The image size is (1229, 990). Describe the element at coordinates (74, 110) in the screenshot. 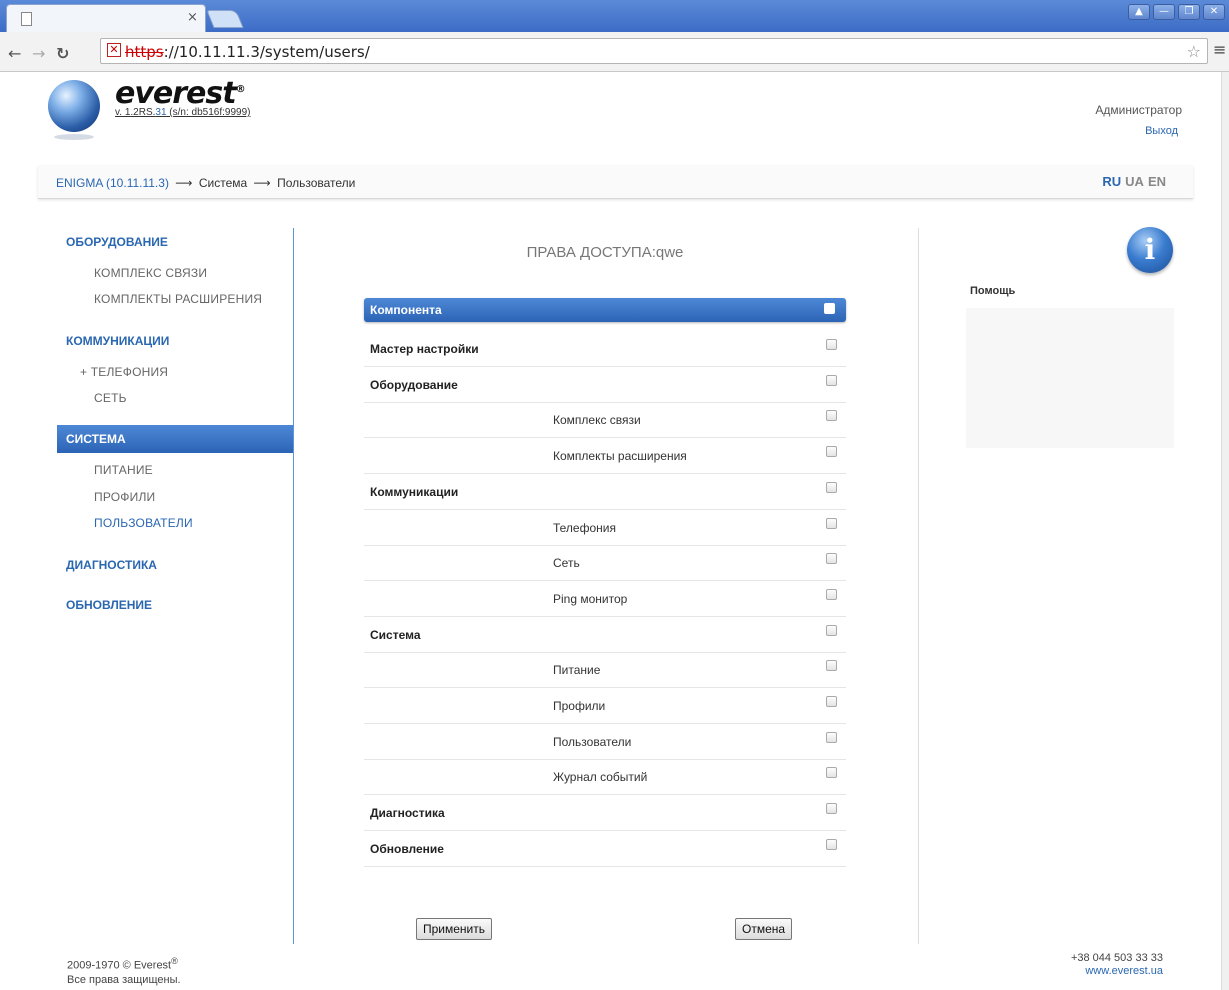

I see `everest-globe-logo` at that location.